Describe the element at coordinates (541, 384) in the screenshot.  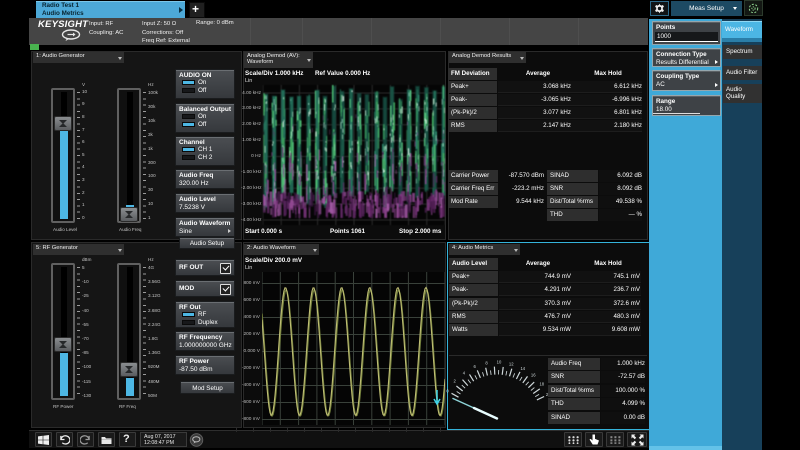
I see `svg-text: 18` at that location.